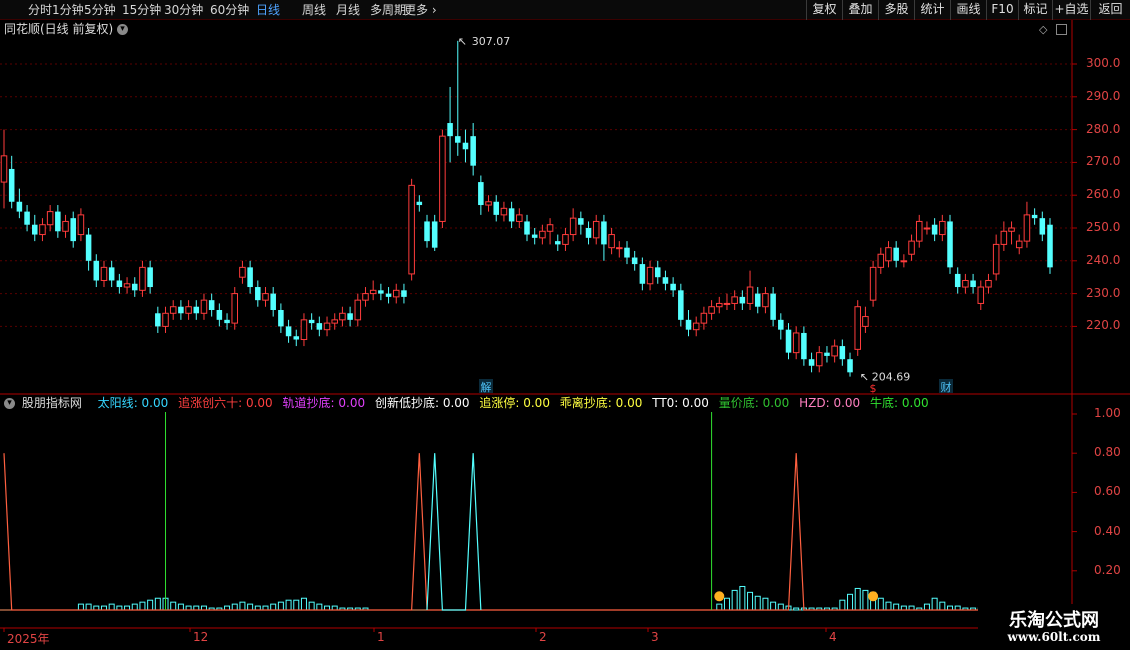  I want to click on chevron-down-icon: ▾, so click(9, 403).